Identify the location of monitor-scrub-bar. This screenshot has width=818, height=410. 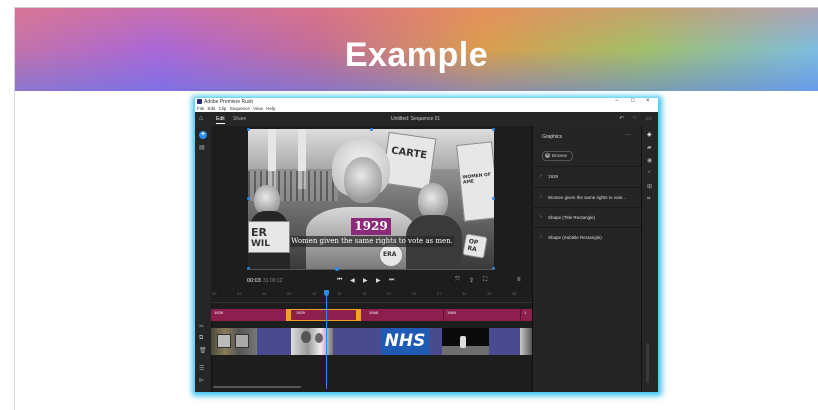
(371, 269).